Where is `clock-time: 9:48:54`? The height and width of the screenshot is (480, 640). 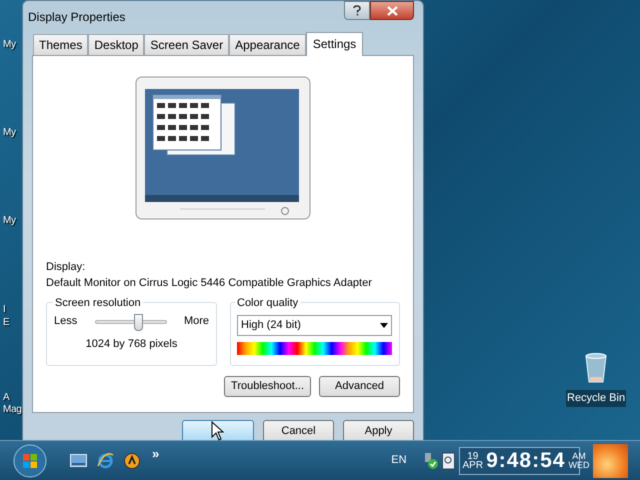
clock-time: 9:48:54 is located at coordinates (526, 461).